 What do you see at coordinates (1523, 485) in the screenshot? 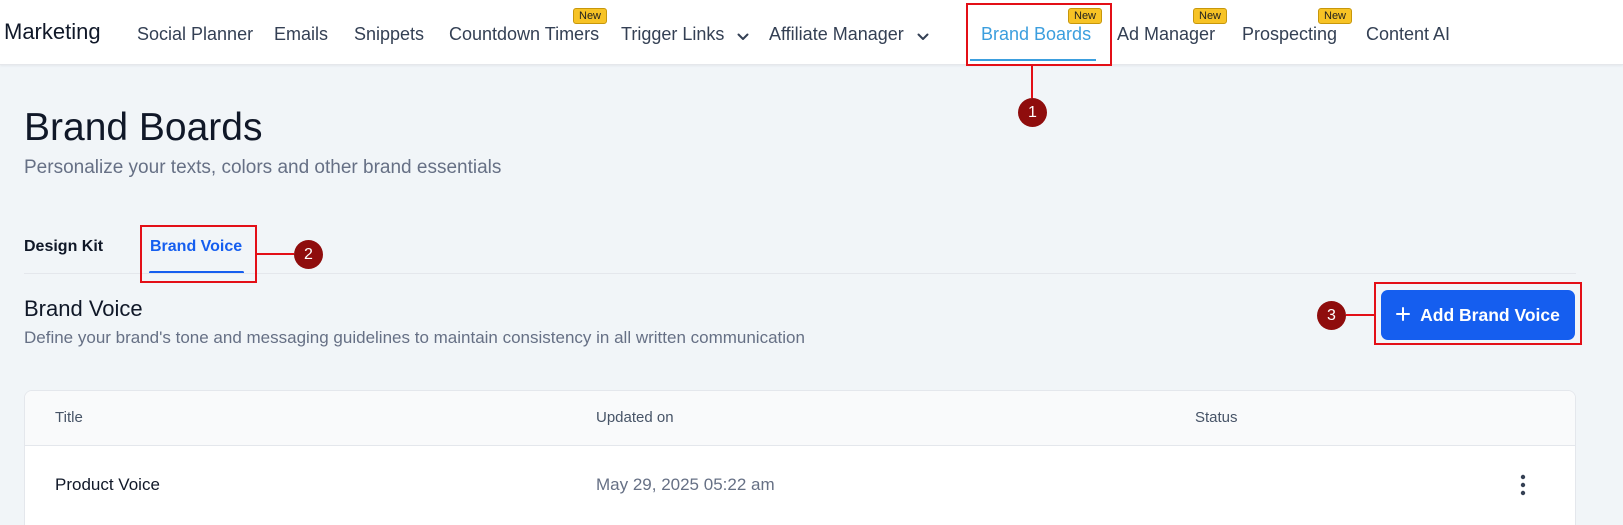
I see `more-vertical-icon` at bounding box center [1523, 485].